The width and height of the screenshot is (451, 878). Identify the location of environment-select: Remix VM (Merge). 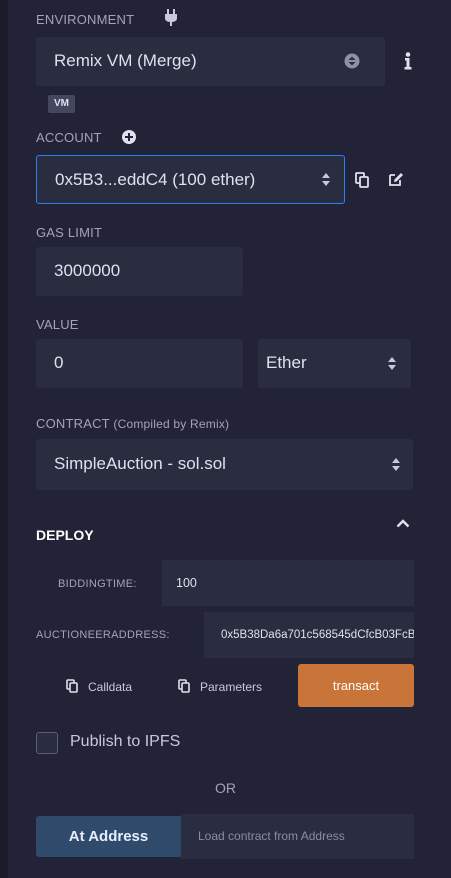
(210, 61).